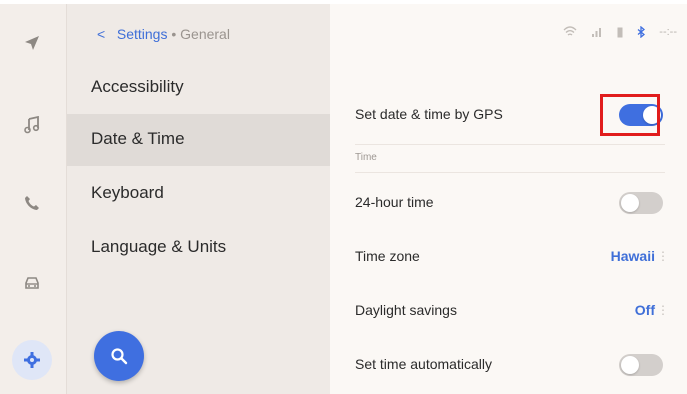 The image size is (687, 394). I want to click on navigation-icon, so click(32, 43).